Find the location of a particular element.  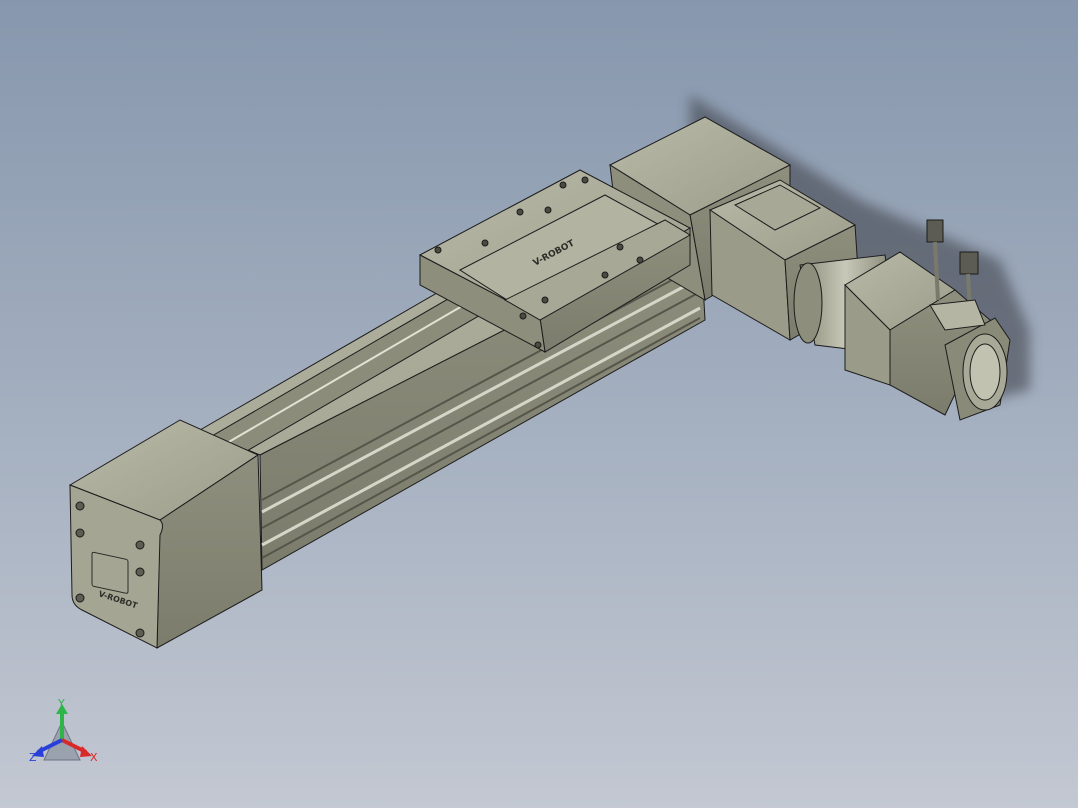

y-axis-label: Y is located at coordinates (61, 703).